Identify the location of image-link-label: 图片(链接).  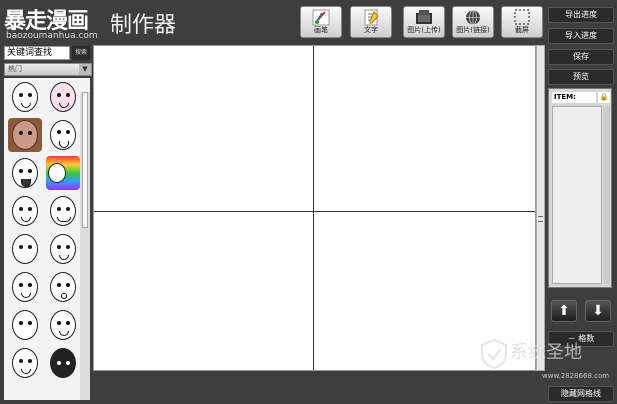
(473, 30).